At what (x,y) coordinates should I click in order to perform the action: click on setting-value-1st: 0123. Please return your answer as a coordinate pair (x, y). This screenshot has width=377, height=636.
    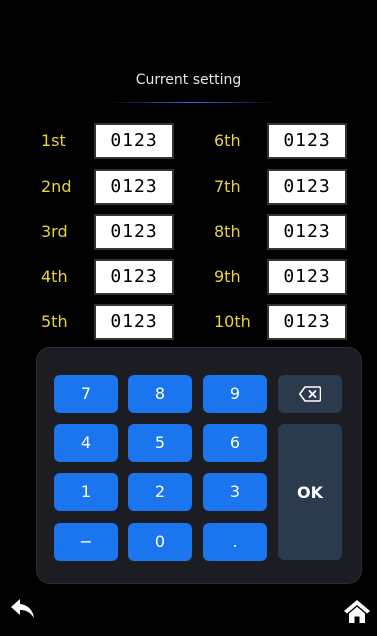
    Looking at the image, I should click on (134, 141).